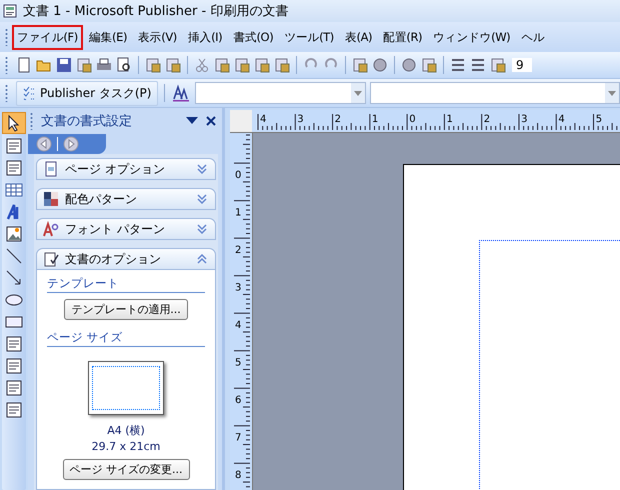 Image resolution: width=620 pixels, height=490 pixels. What do you see at coordinates (47, 37) in the screenshot?
I see `menu-item: ファイル(F)` at bounding box center [47, 37].